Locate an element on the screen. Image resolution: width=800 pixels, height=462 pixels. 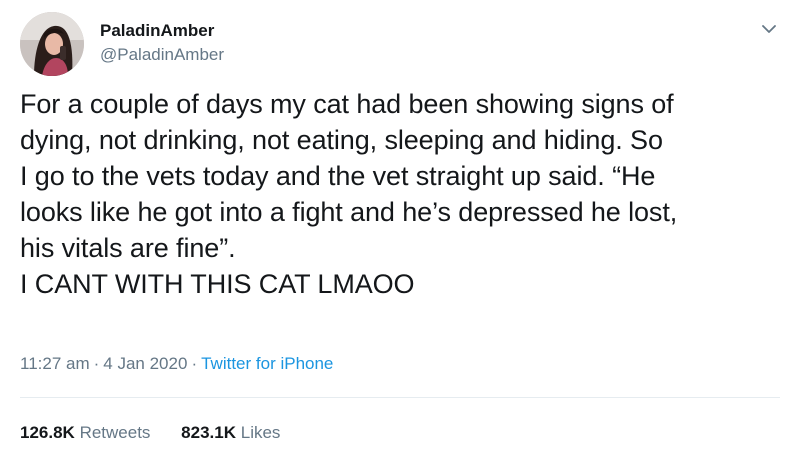
user-handle: @PaladinAmber is located at coordinates (162, 55).